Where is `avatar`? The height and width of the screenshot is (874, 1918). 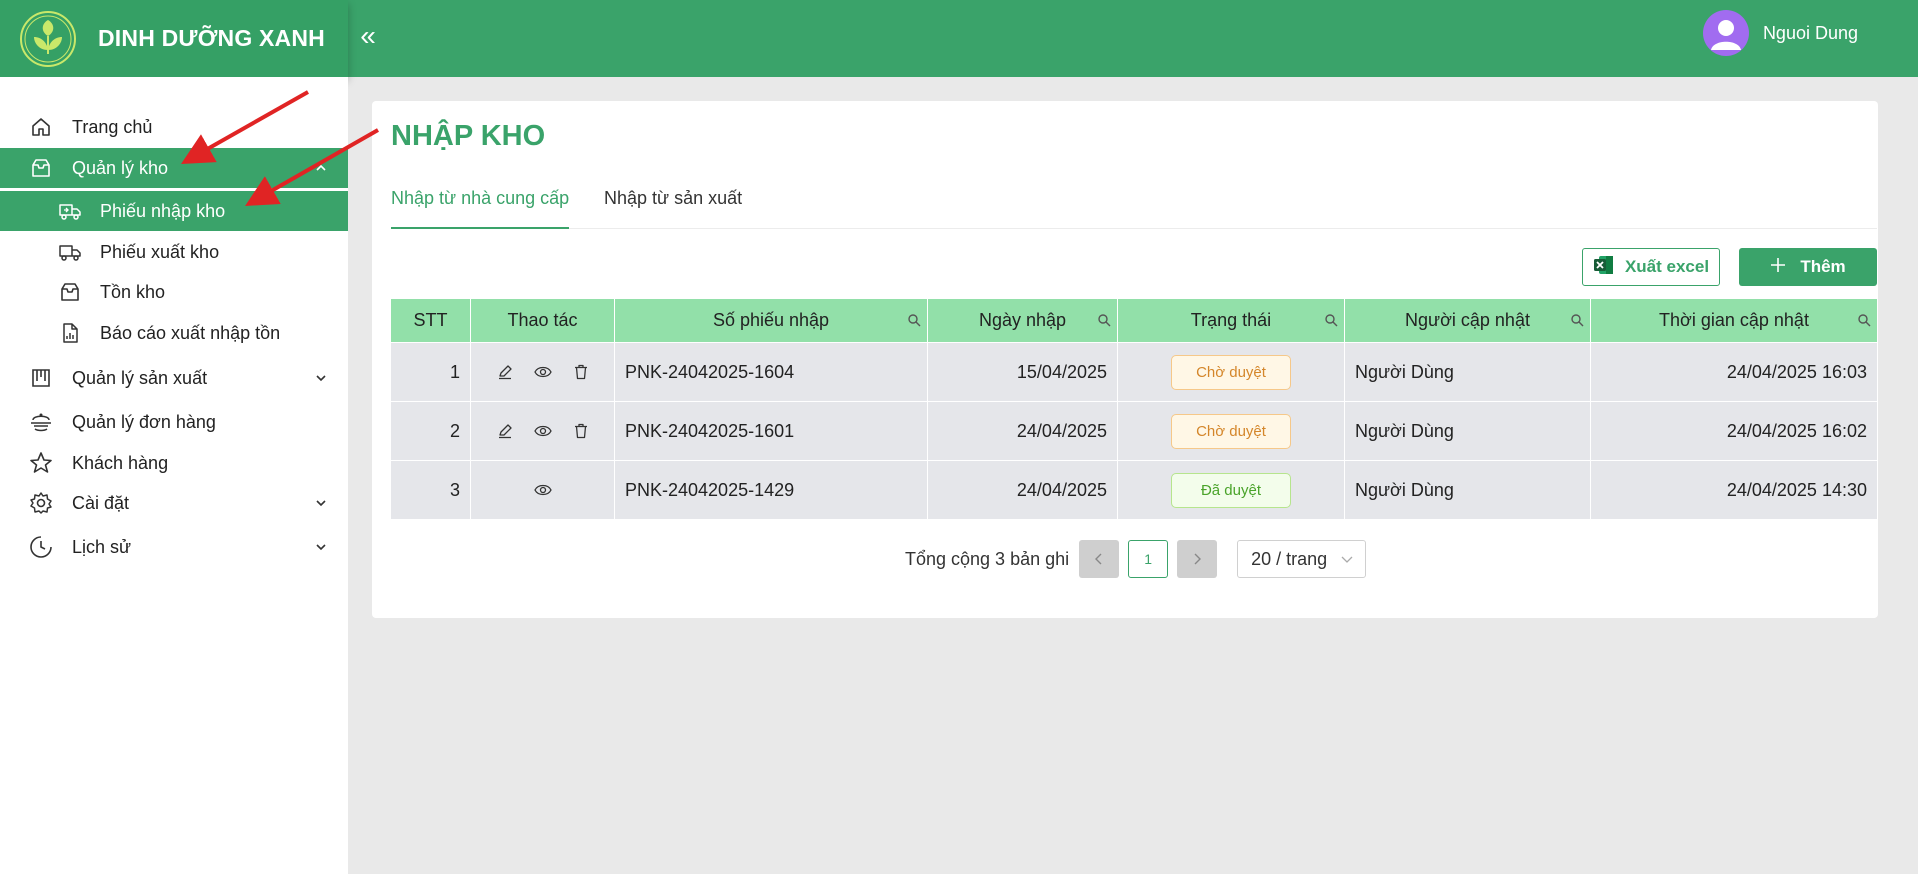
avatar is located at coordinates (1725, 33).